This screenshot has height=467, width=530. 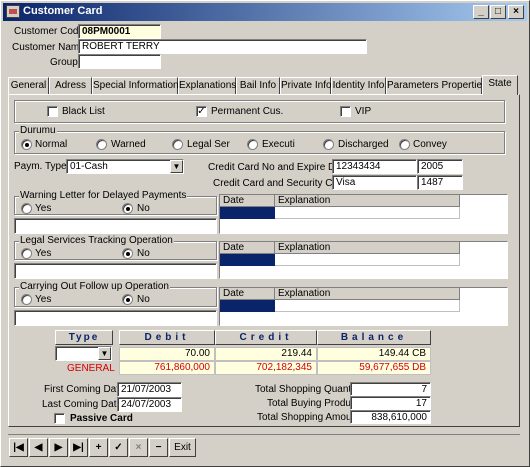 I want to click on group-field, so click(x=119, y=61).